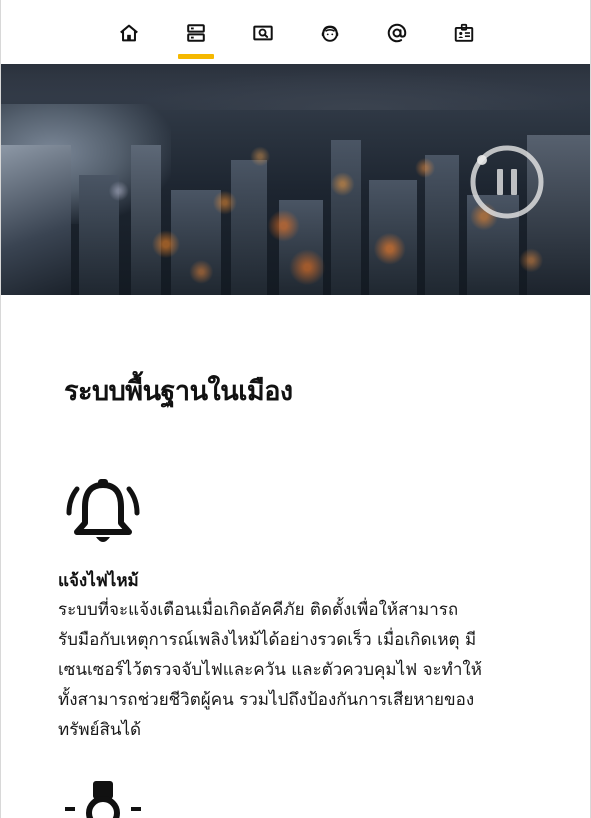  What do you see at coordinates (397, 33) in the screenshot?
I see `at-sign-icon` at bounding box center [397, 33].